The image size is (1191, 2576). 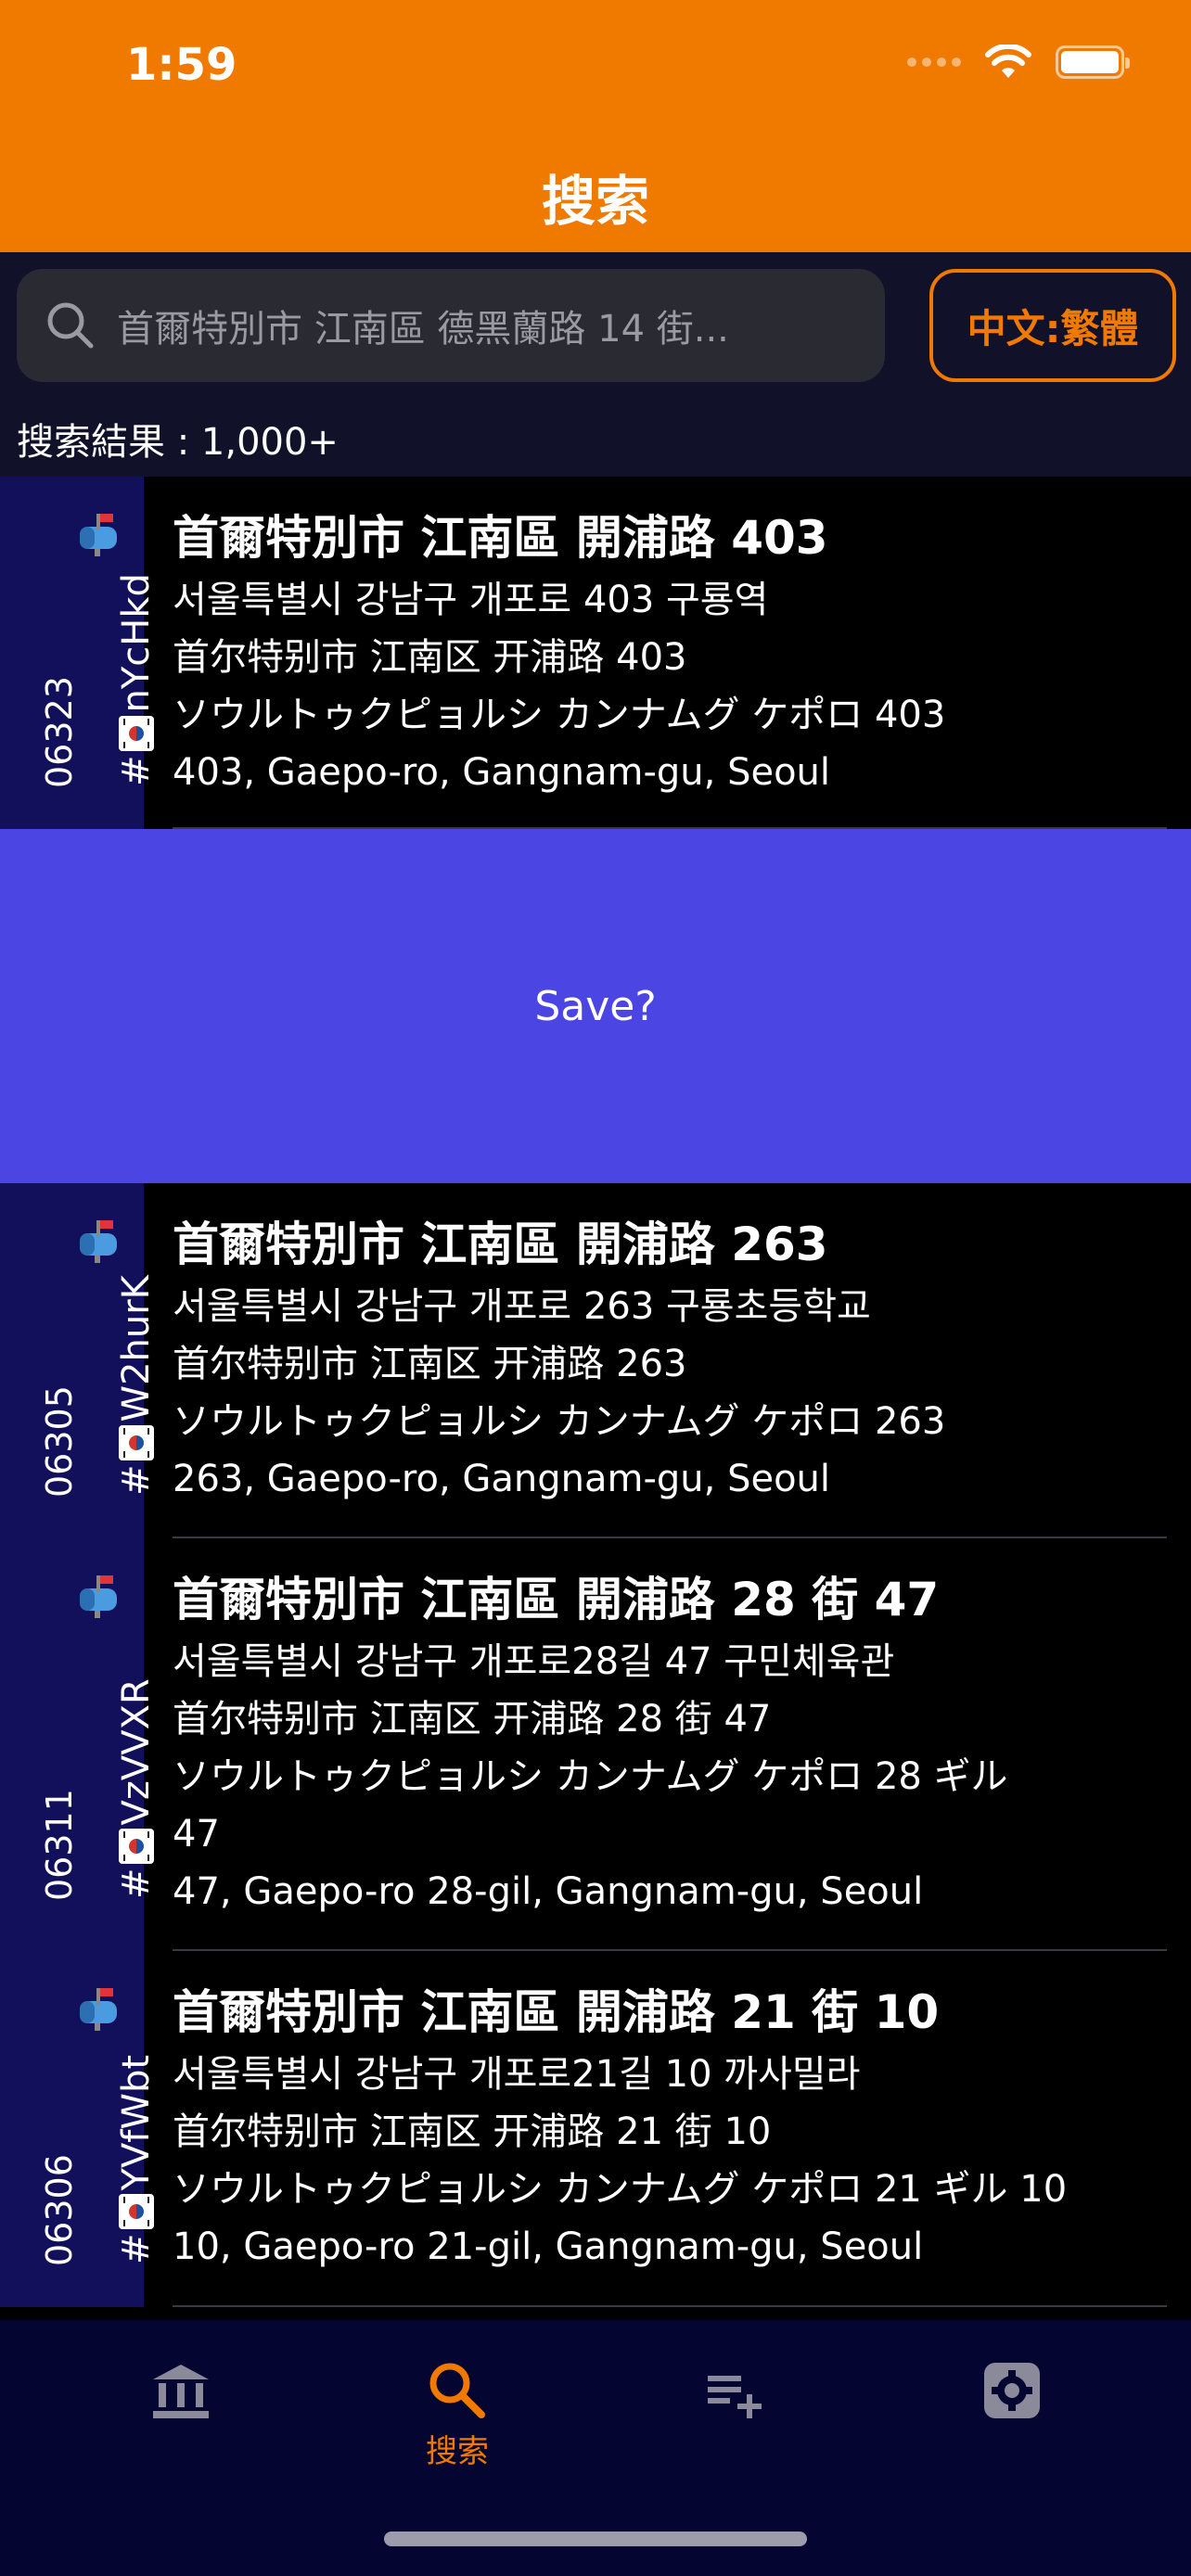 What do you see at coordinates (522, 1306) in the screenshot?
I see `address-korean: 서울특별시 강남구 개포로 263 구룡초등학교` at bounding box center [522, 1306].